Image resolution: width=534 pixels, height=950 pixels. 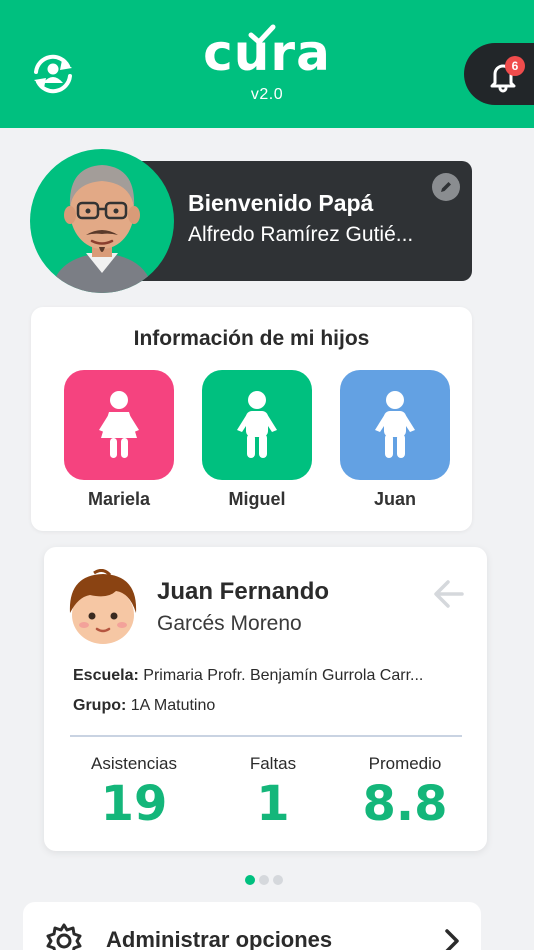 What do you see at coordinates (243, 591) in the screenshot?
I see `student-first-name: Juan Fernando` at bounding box center [243, 591].